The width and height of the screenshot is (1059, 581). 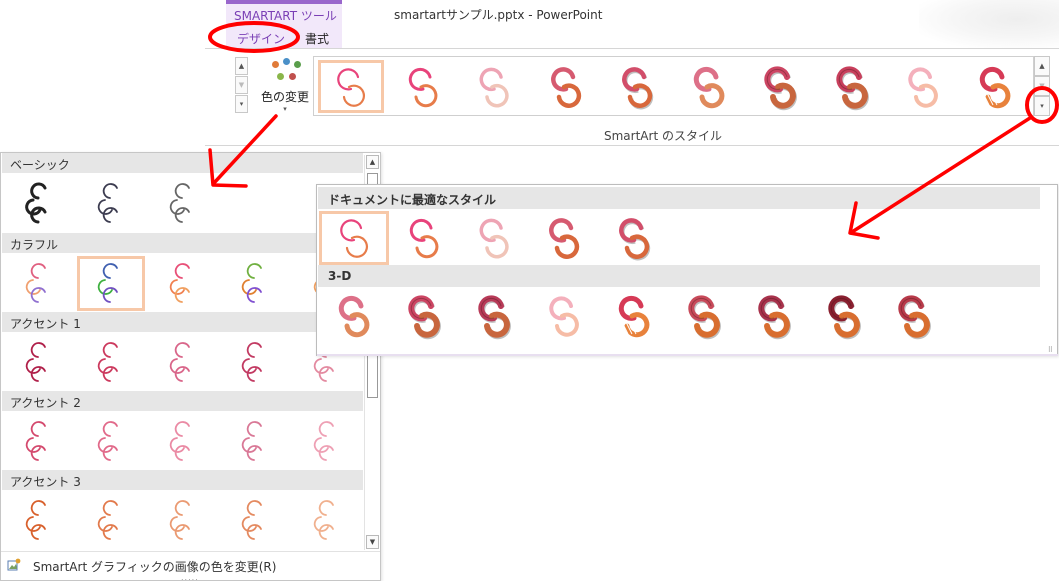 What do you see at coordinates (182, 322) in the screenshot?
I see `color-section-header: アクセント 1` at bounding box center [182, 322].